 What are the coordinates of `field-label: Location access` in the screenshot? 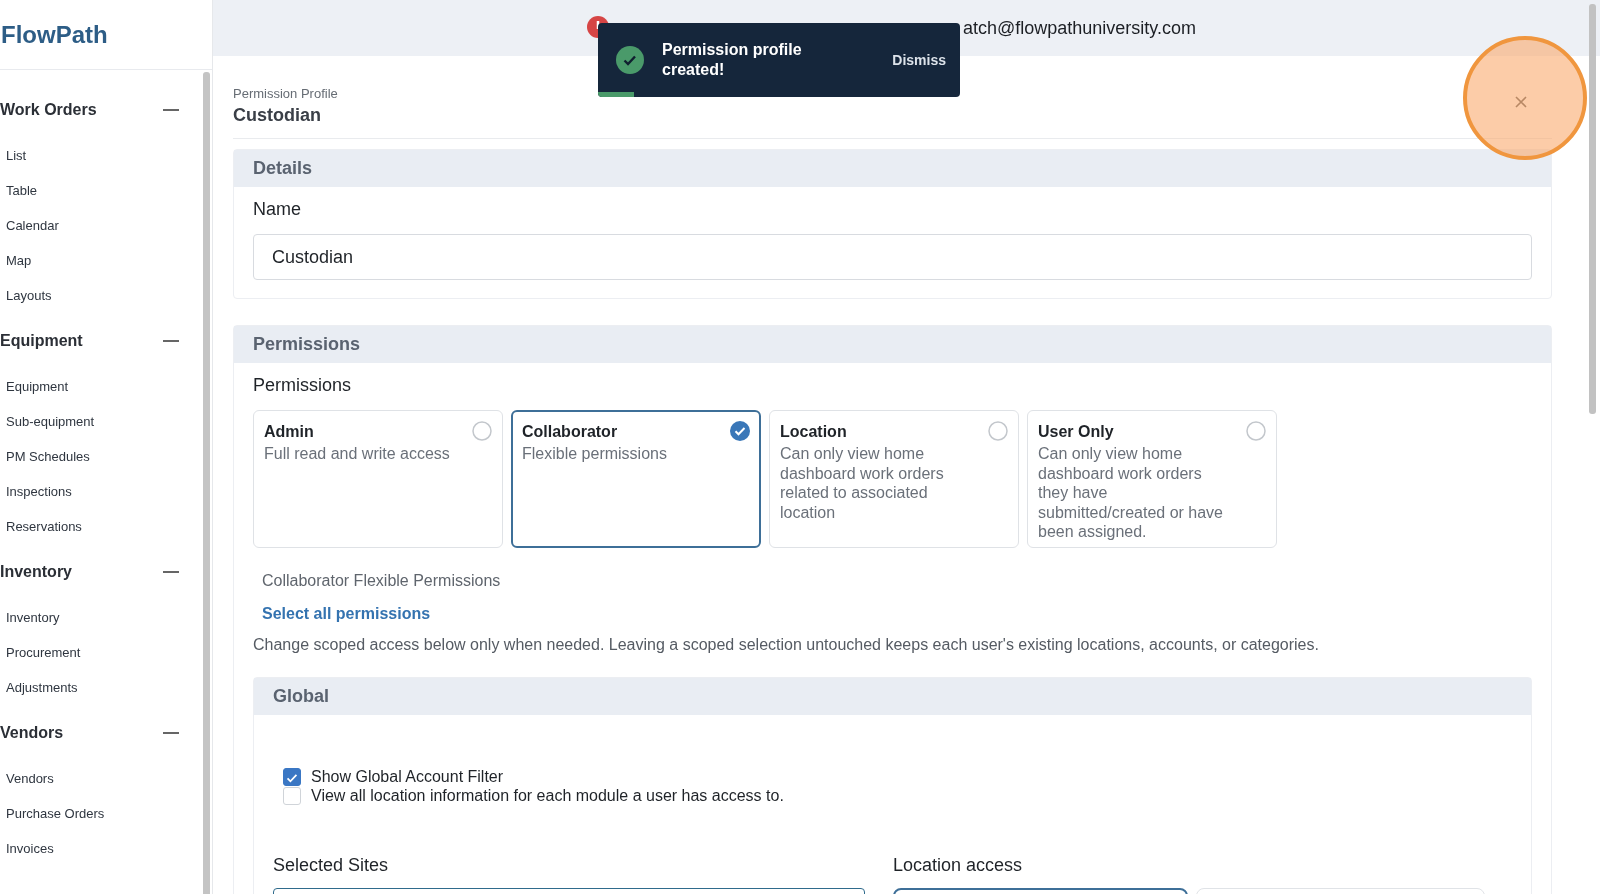 It's located at (958, 865).